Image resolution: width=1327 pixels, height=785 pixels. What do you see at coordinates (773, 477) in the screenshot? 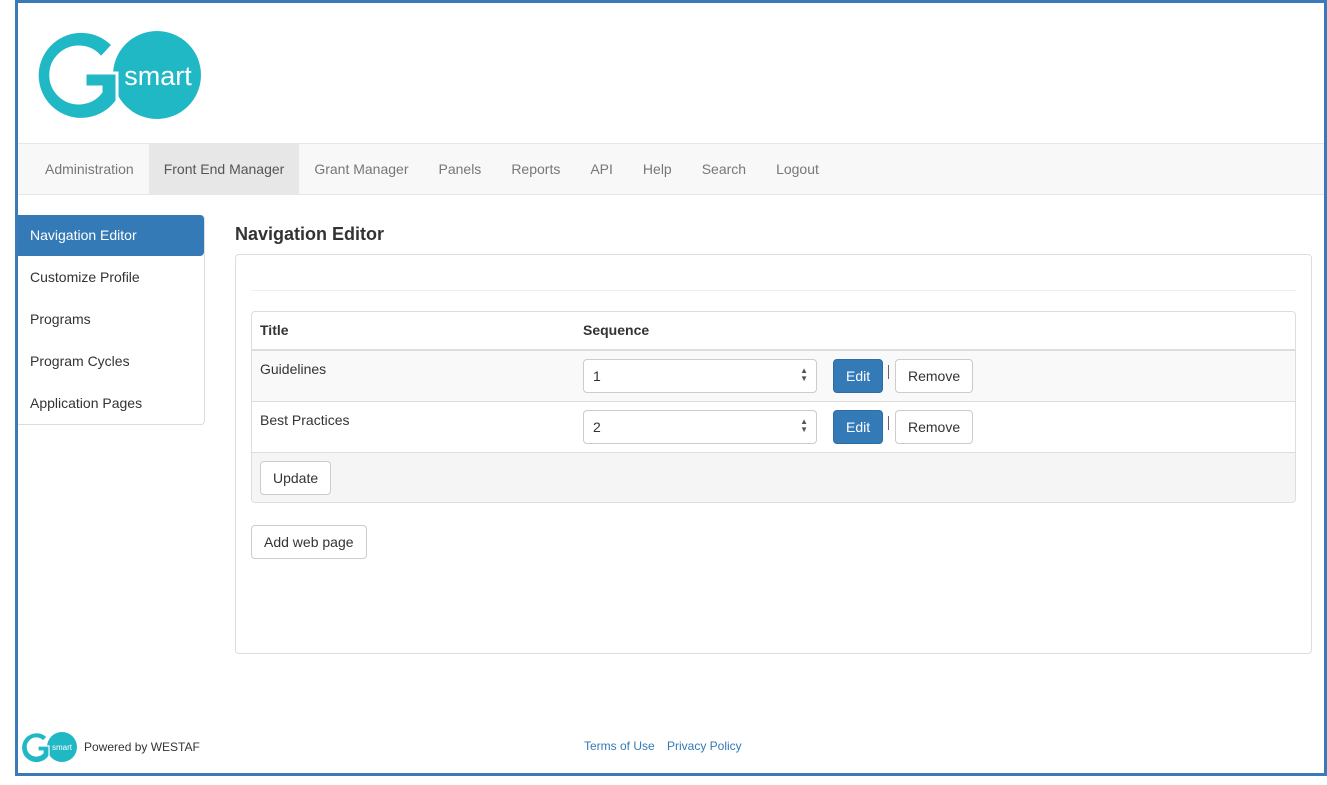
I see `table-footer-row: Update` at bounding box center [773, 477].